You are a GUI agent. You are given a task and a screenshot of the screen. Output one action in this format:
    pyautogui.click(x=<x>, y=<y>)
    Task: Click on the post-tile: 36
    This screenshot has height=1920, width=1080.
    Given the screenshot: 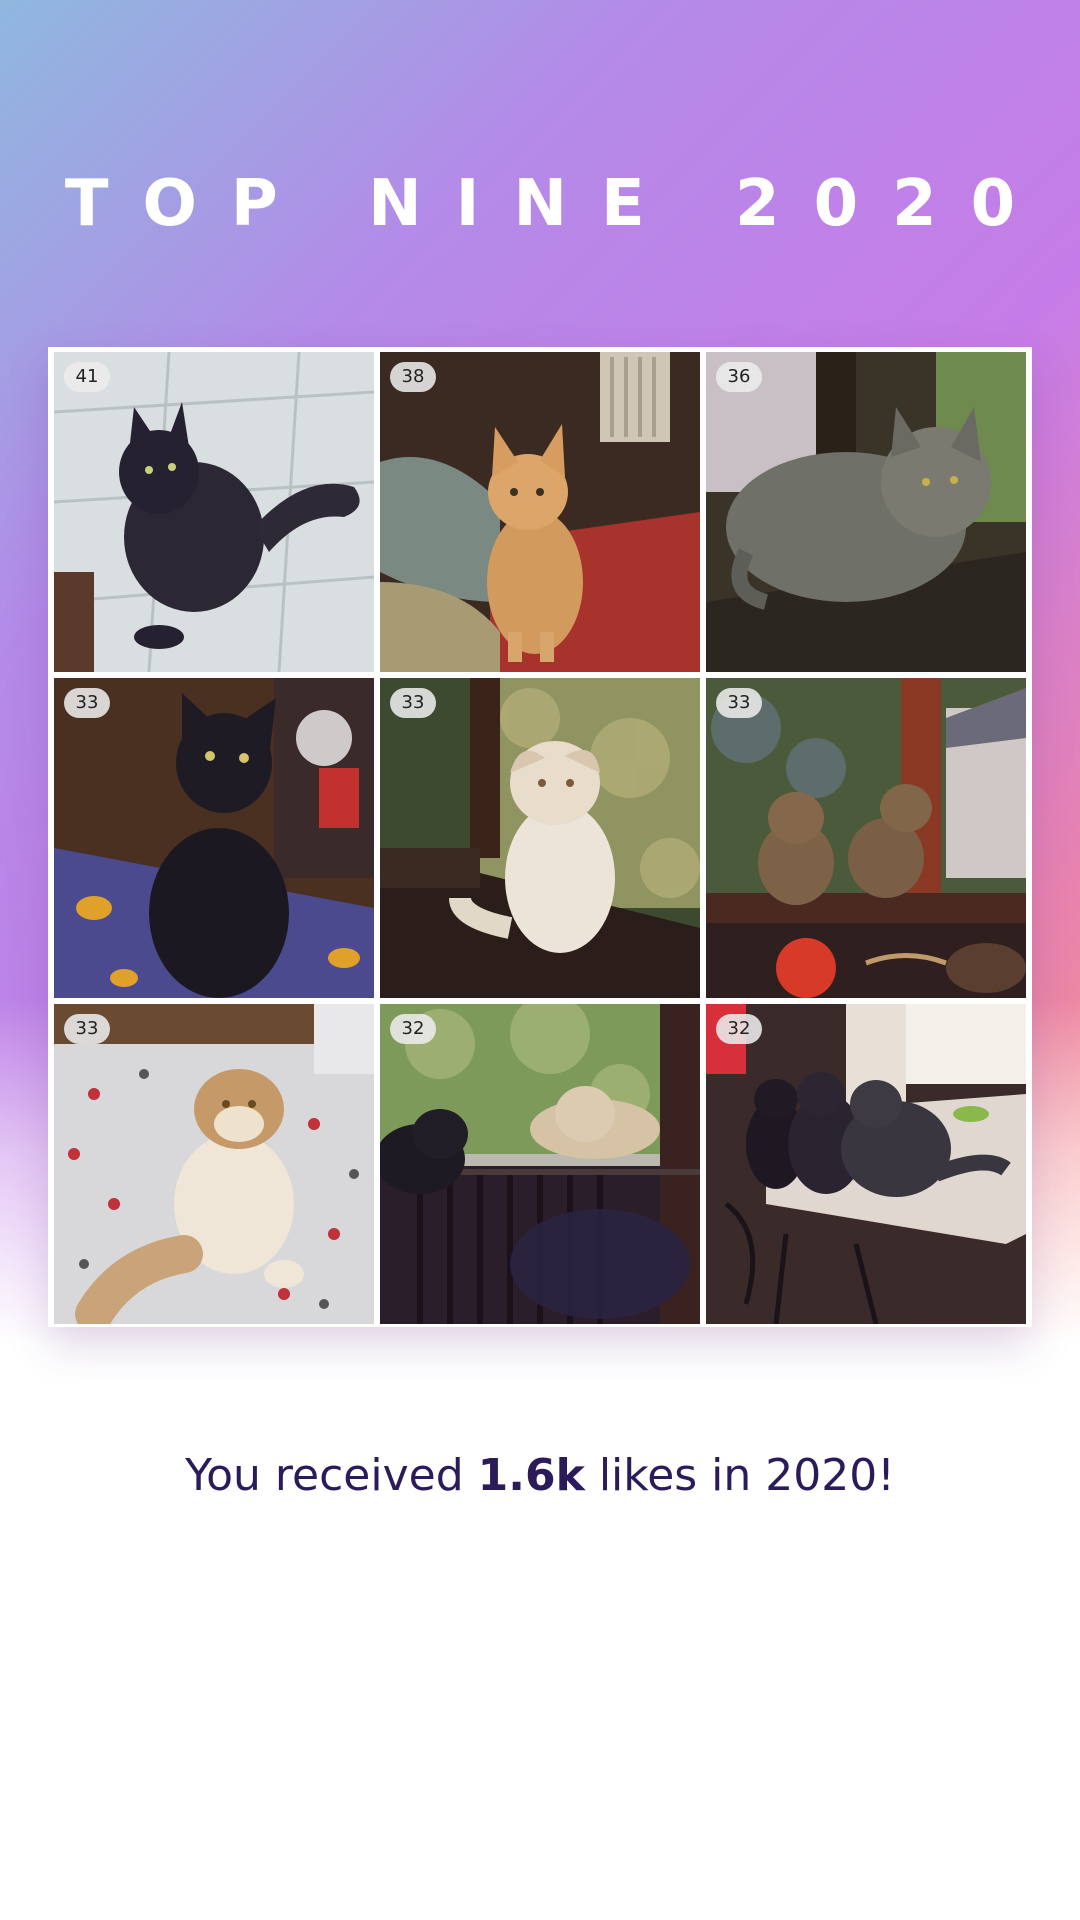 What is the action you would take?
    pyautogui.click(x=866, y=512)
    